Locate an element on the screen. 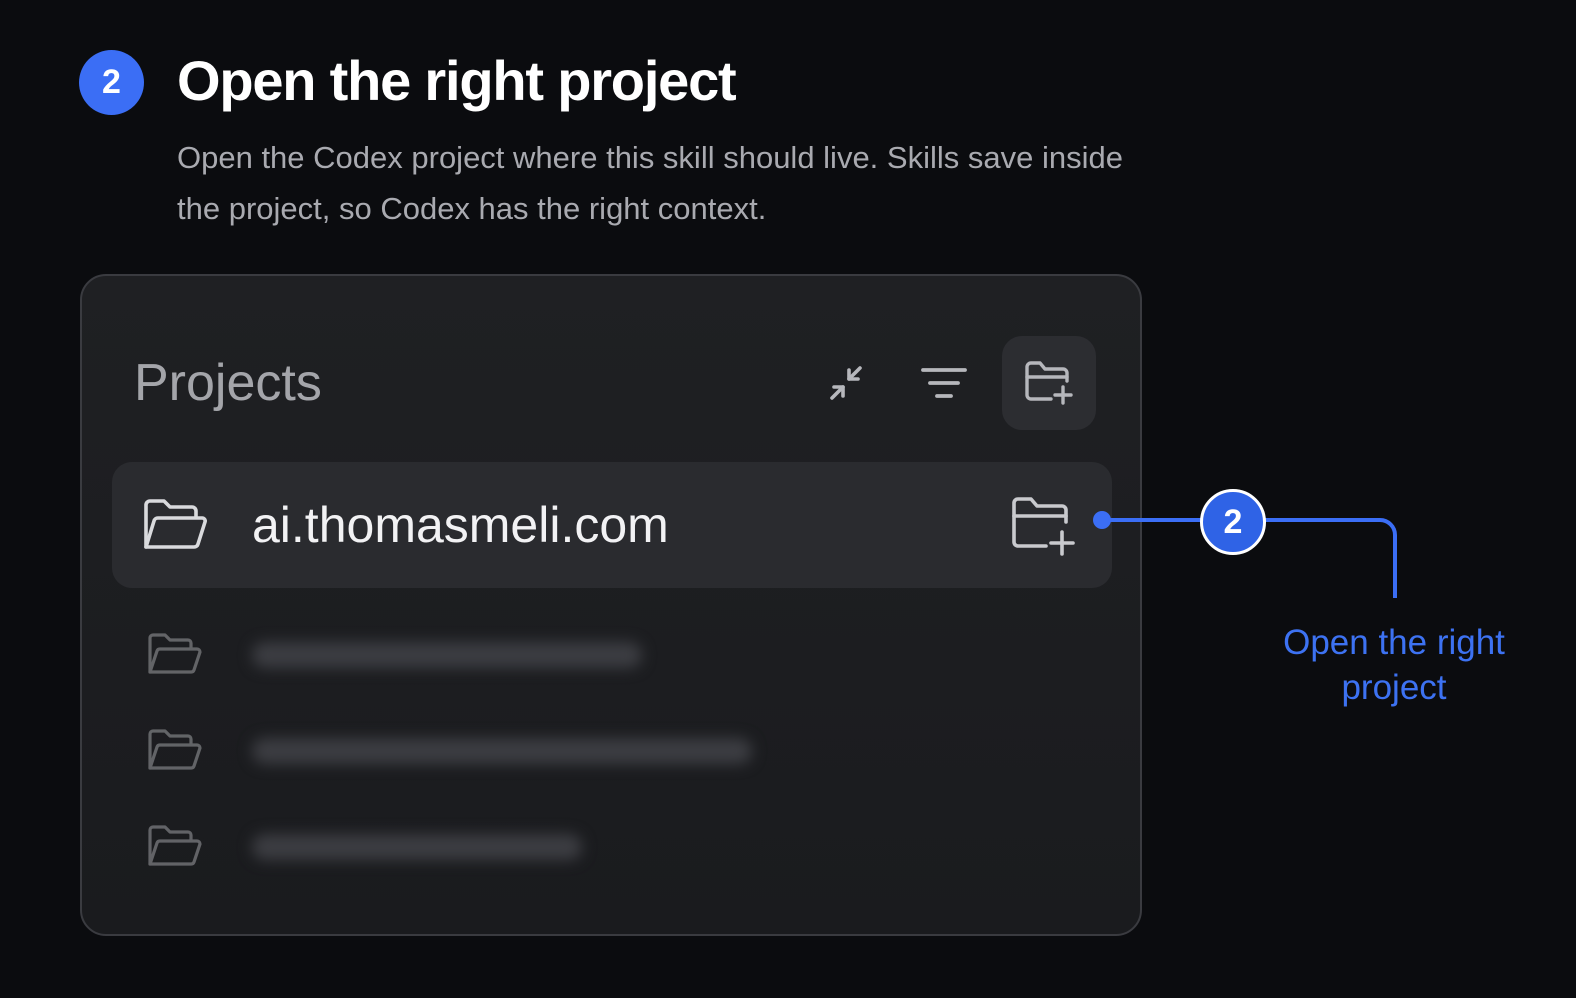  step-number-badge: 2 is located at coordinates (111, 82).